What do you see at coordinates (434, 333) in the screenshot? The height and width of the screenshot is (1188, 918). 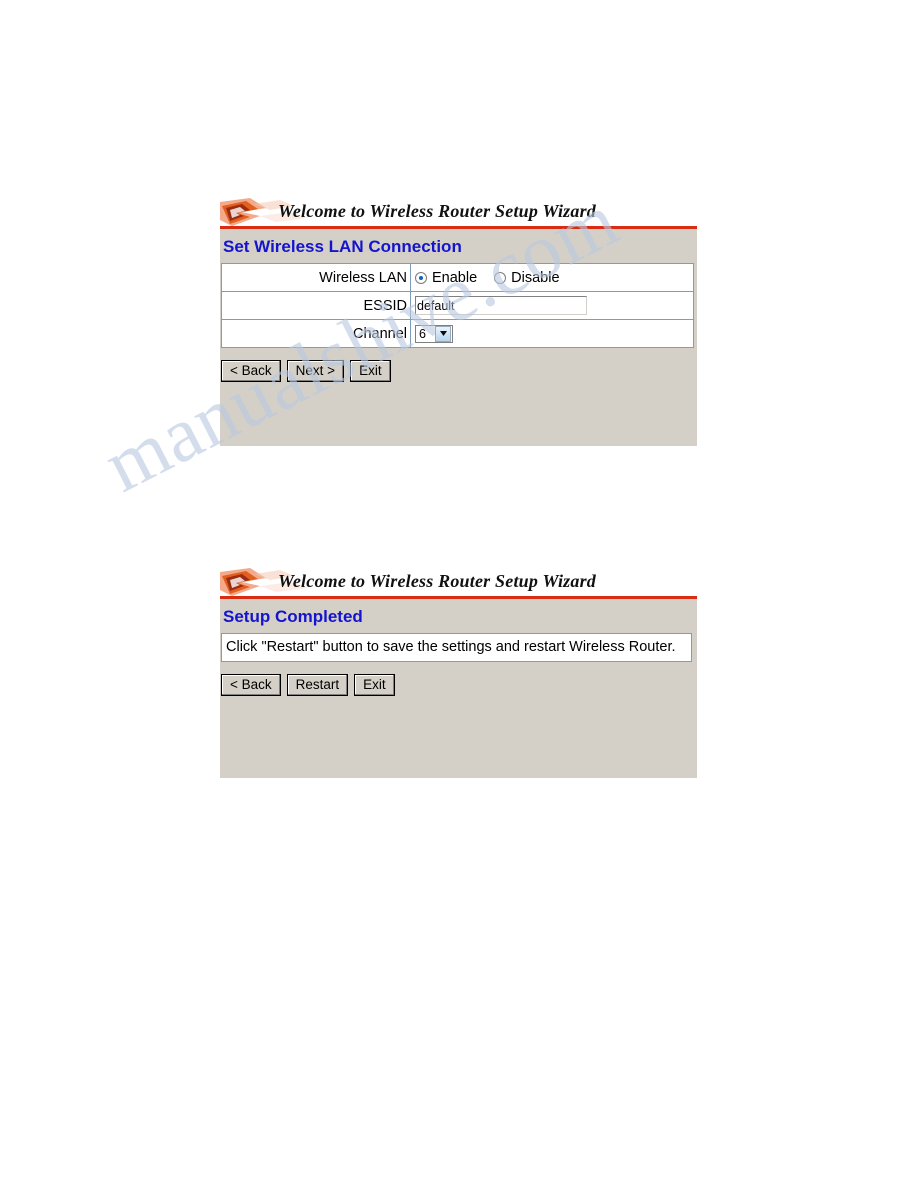 I see `channel-select: 6` at bounding box center [434, 333].